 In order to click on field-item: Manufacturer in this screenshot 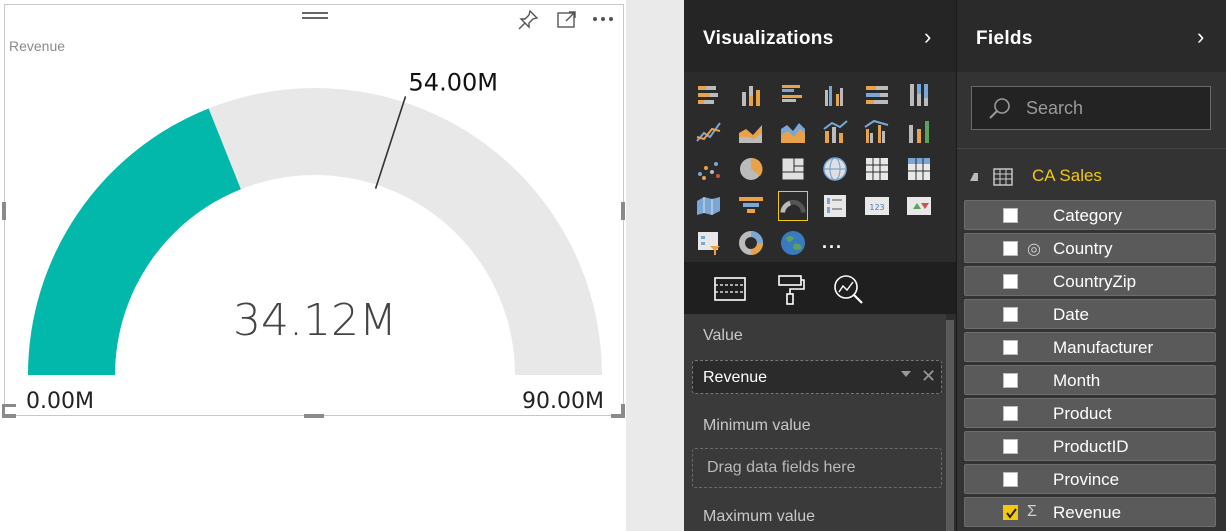, I will do `click(1090, 347)`.